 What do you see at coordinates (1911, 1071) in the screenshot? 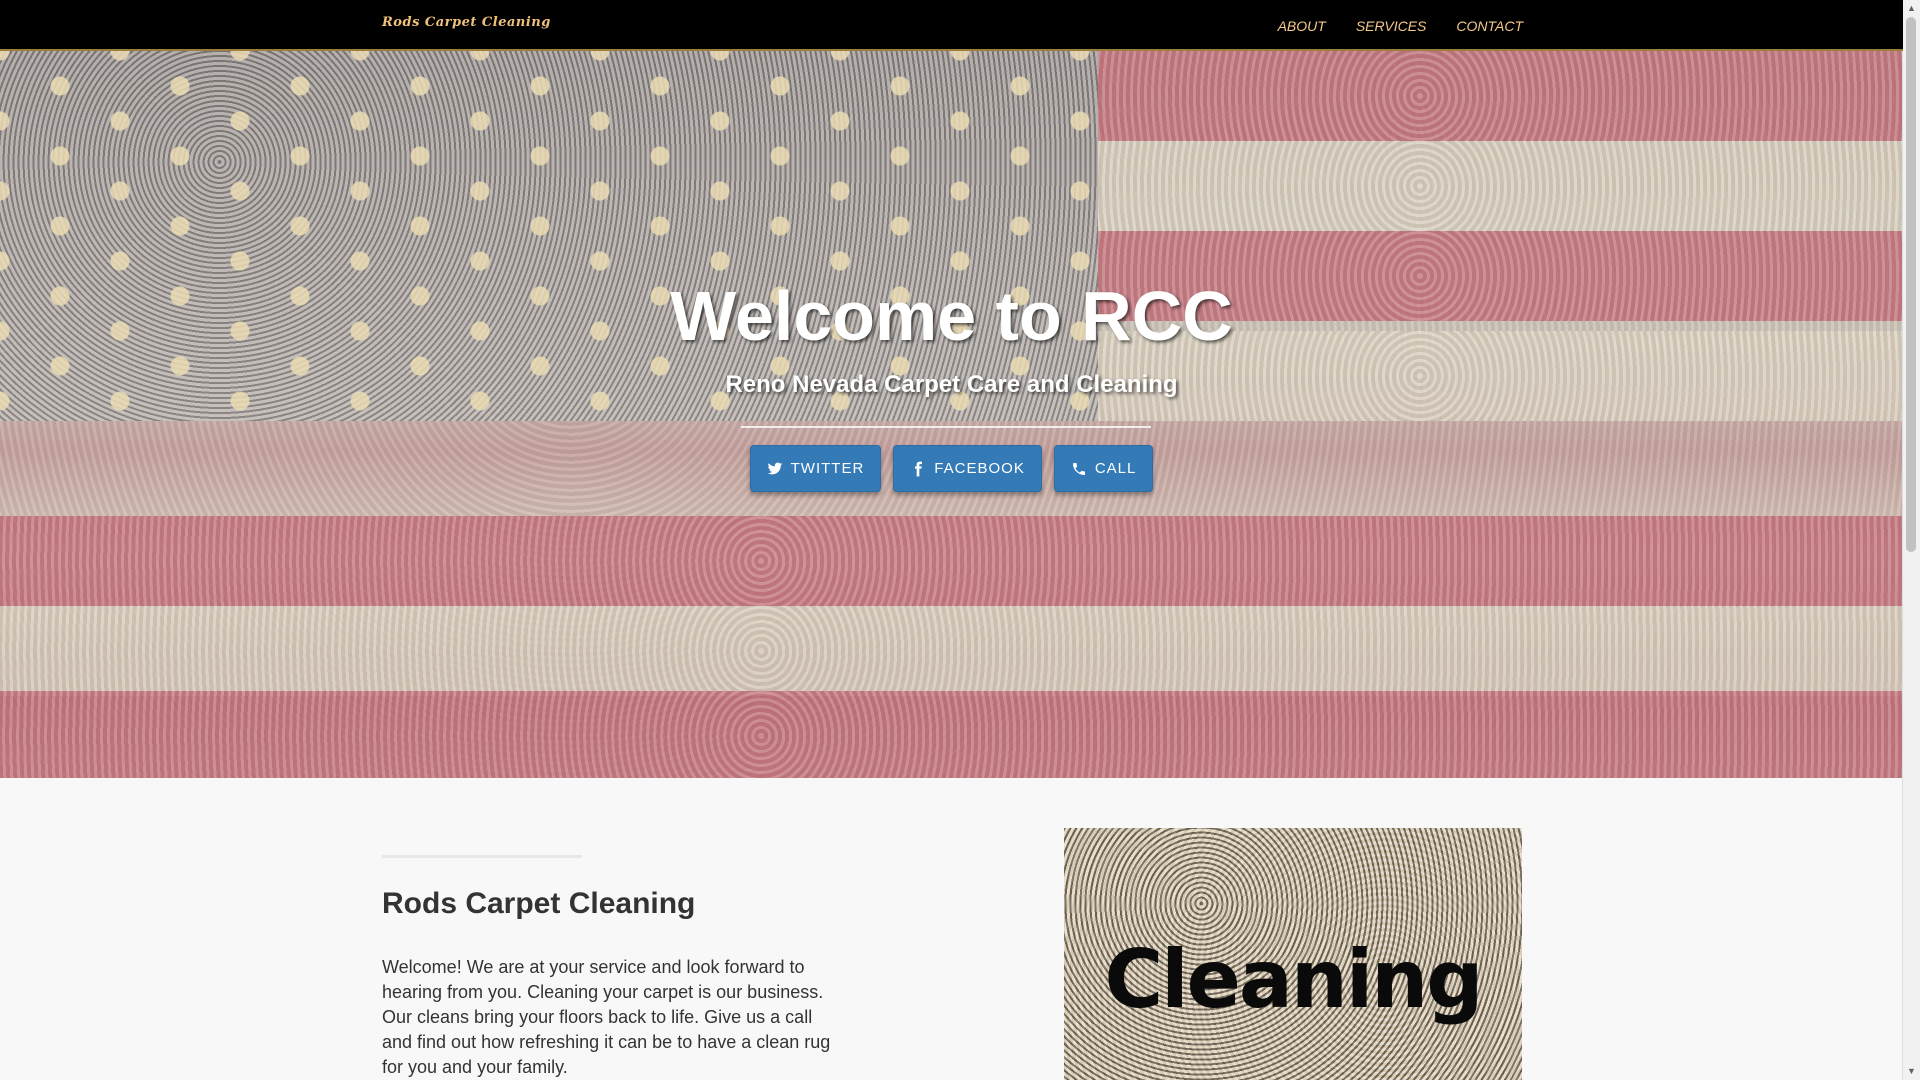
I see `scroll-down-arrow-icon: ▼` at bounding box center [1911, 1071].